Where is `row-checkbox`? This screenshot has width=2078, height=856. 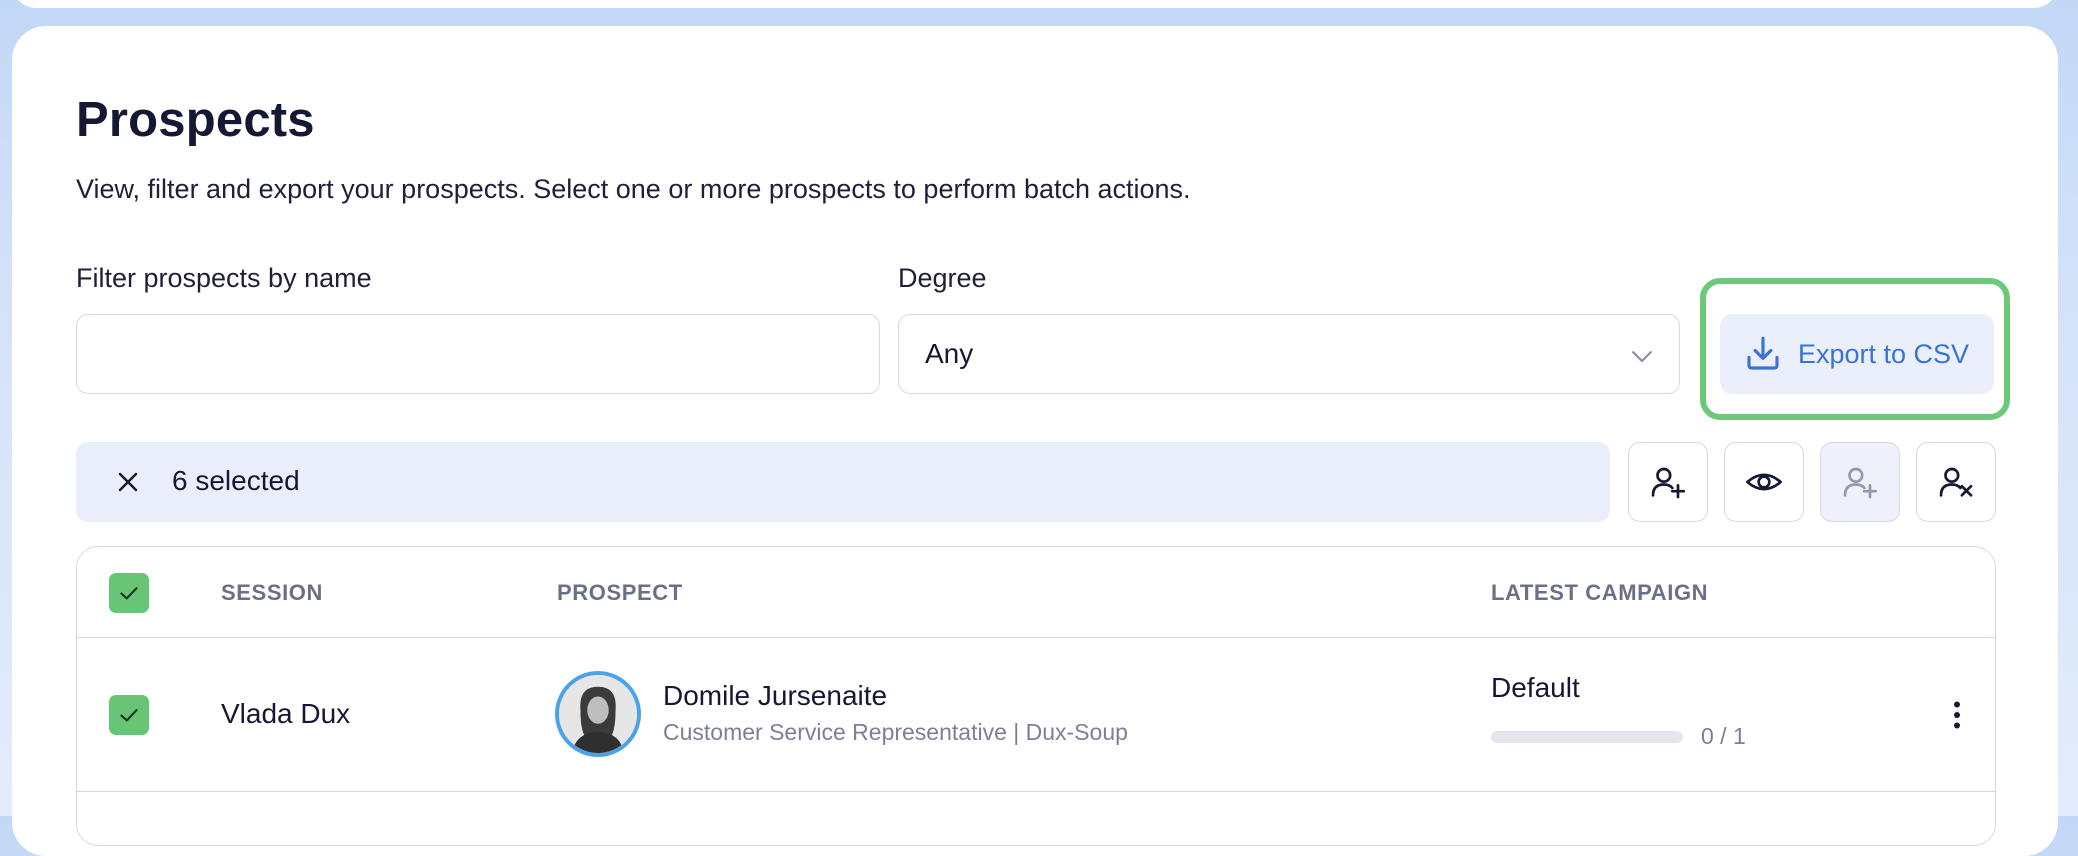 row-checkbox is located at coordinates (129, 715).